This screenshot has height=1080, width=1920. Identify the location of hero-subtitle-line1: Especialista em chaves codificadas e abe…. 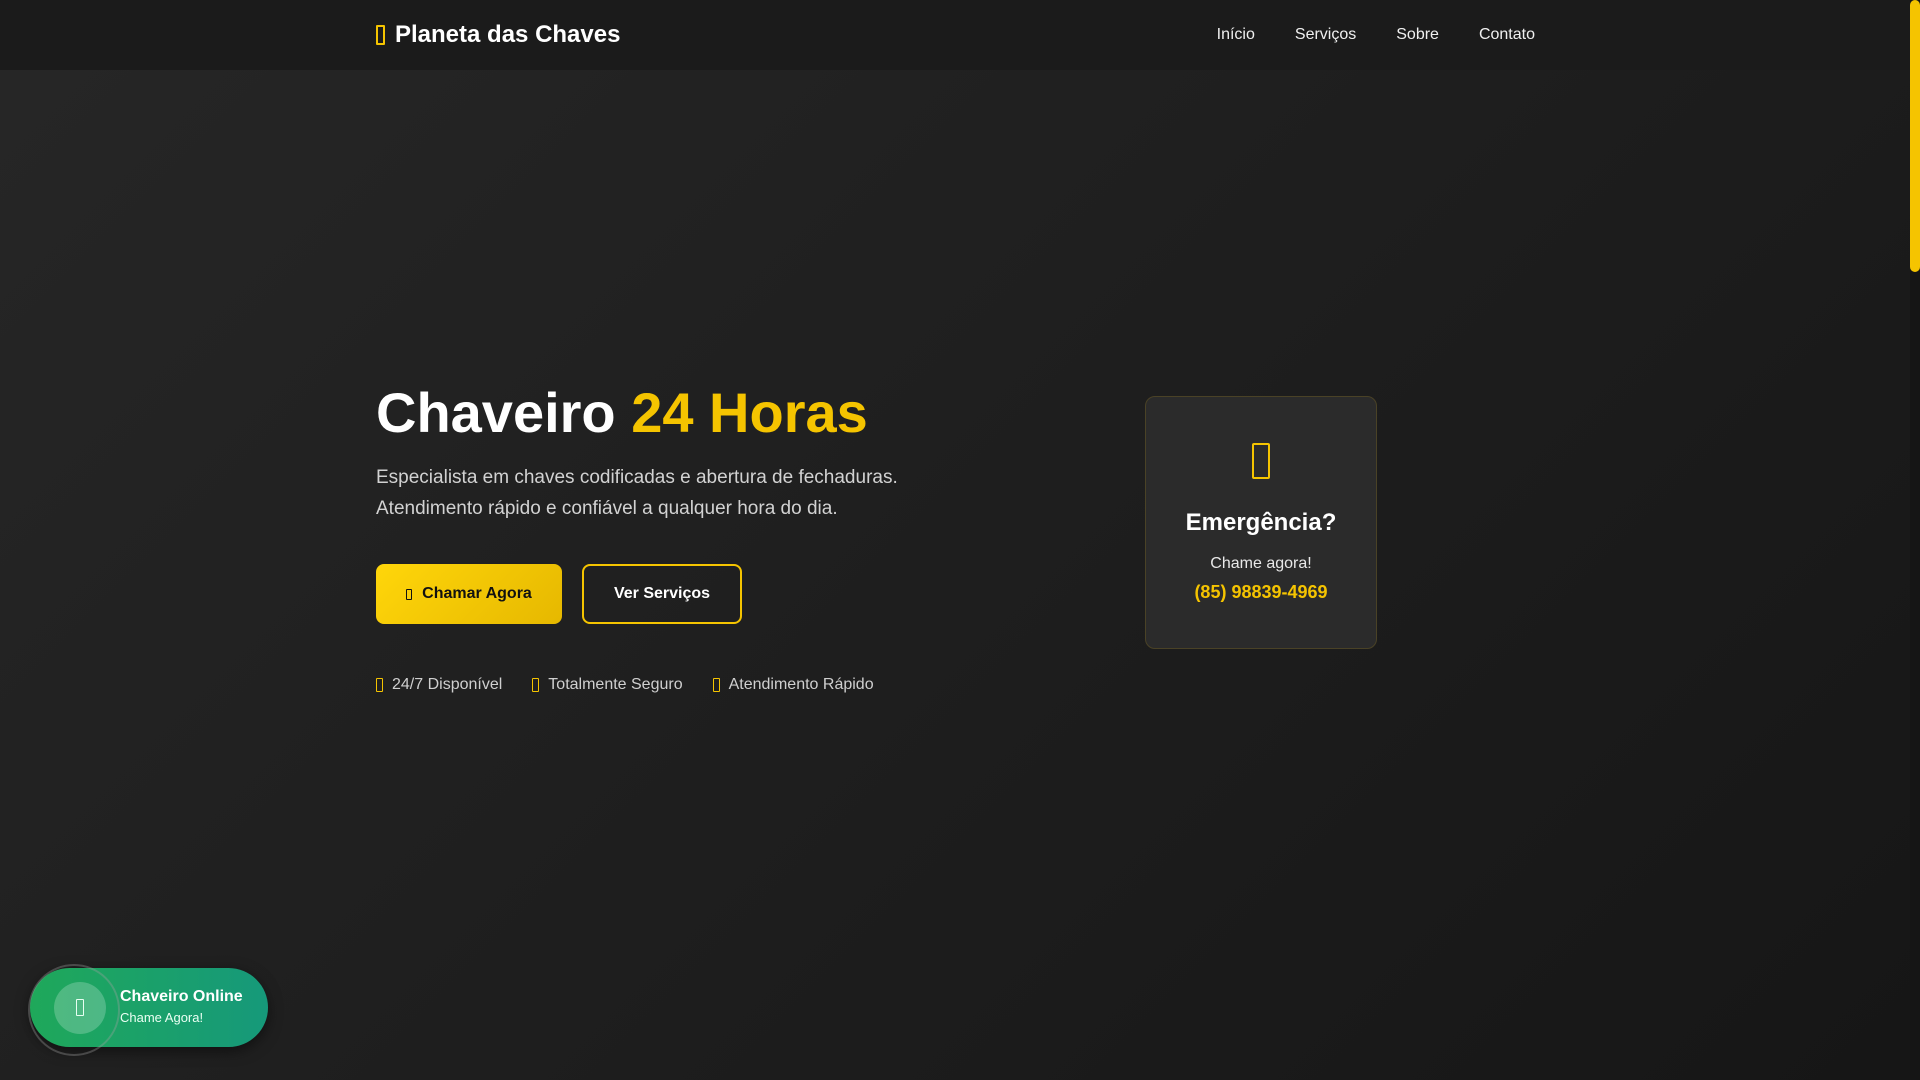
(637, 477).